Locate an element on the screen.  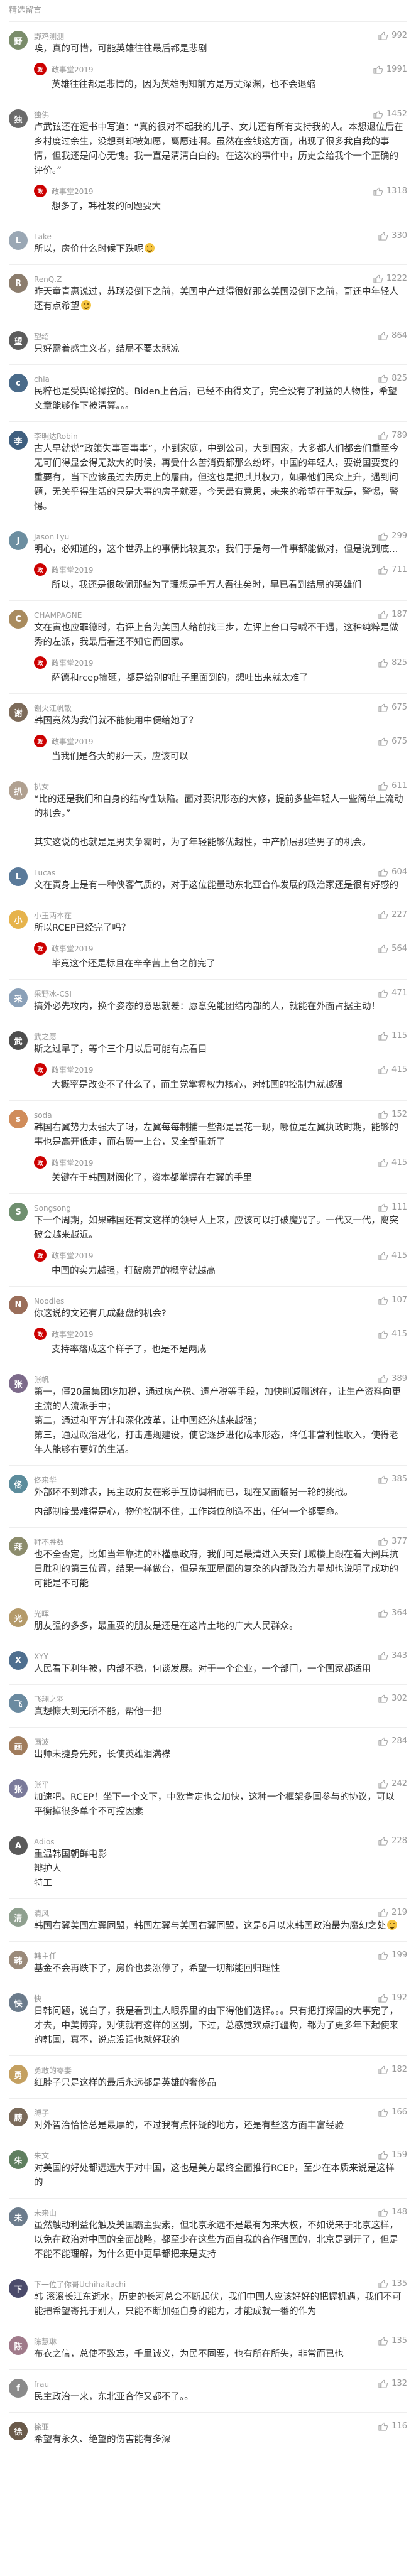
avatar: J is located at coordinates (18, 540).